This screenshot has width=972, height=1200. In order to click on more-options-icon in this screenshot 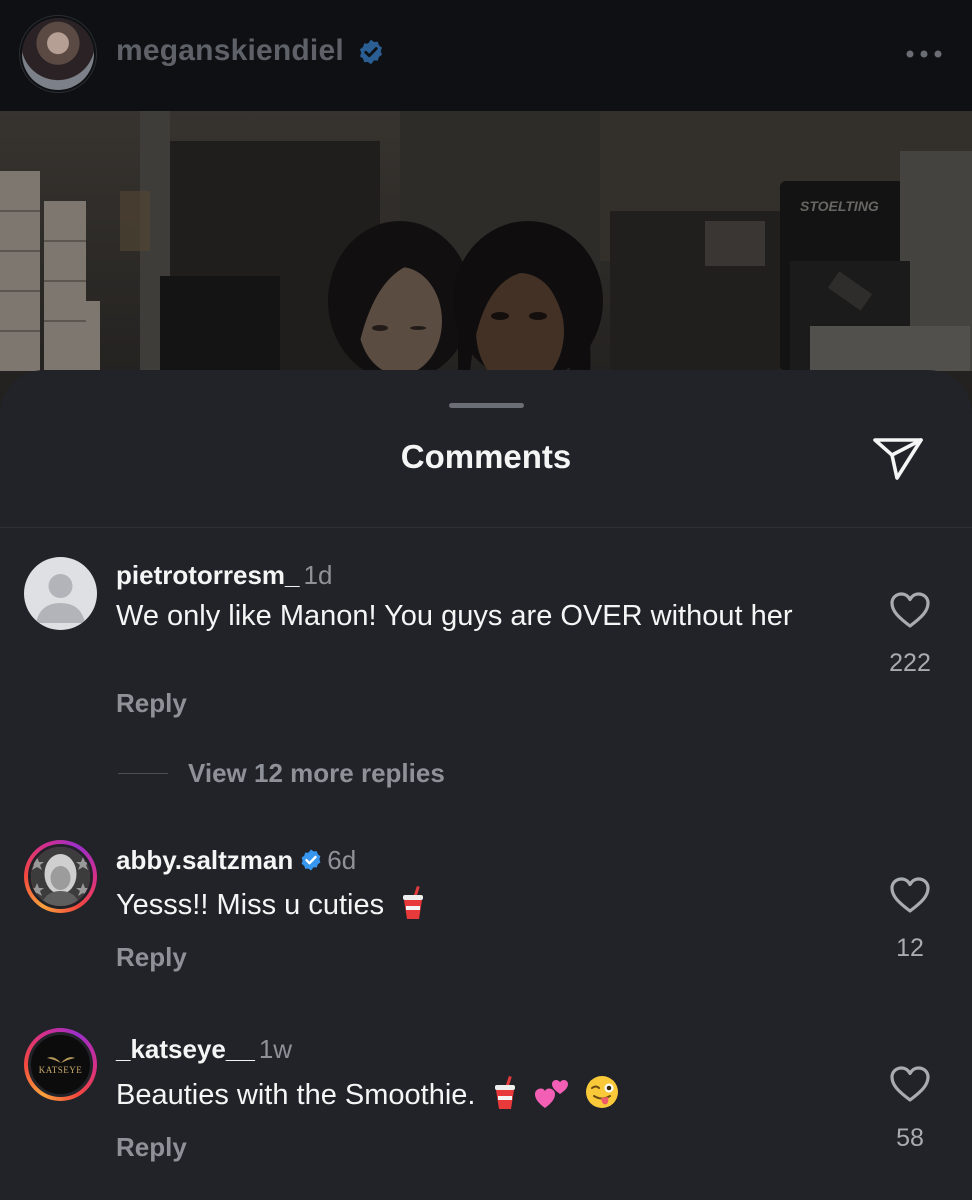, I will do `click(924, 54)`.